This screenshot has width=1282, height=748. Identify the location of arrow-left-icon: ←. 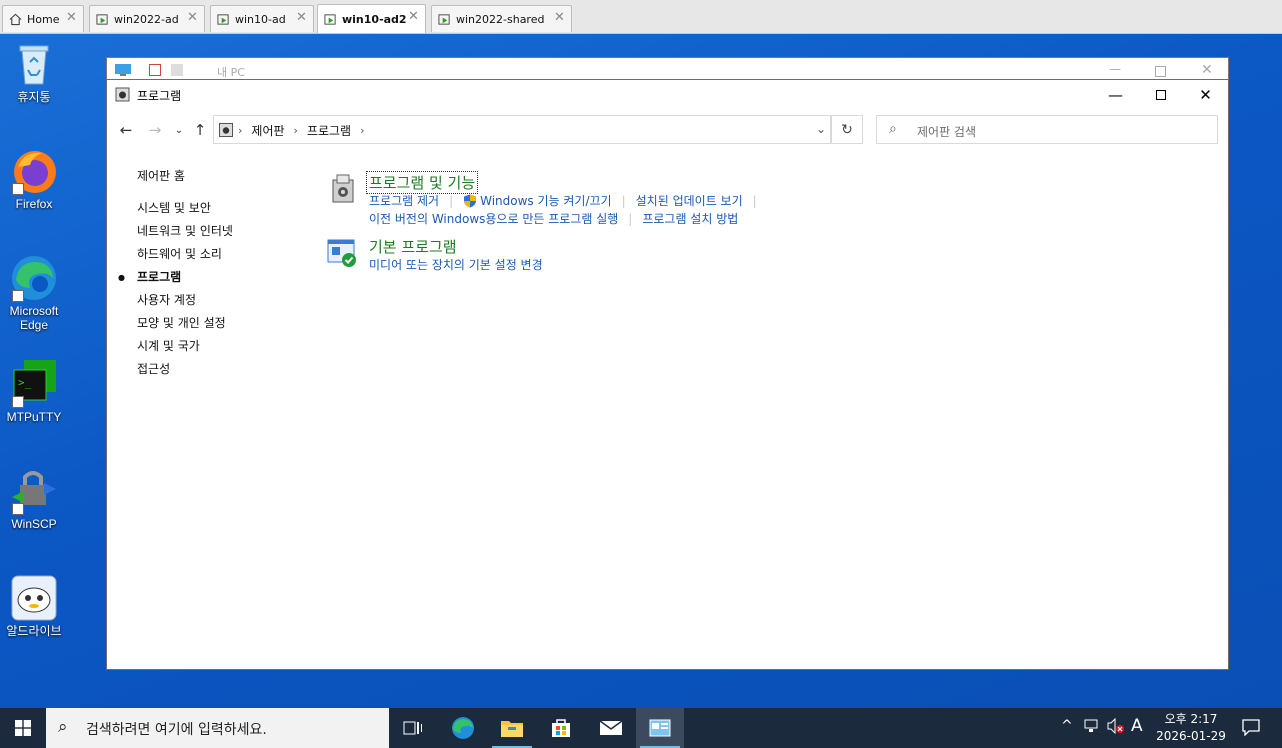
(126, 130).